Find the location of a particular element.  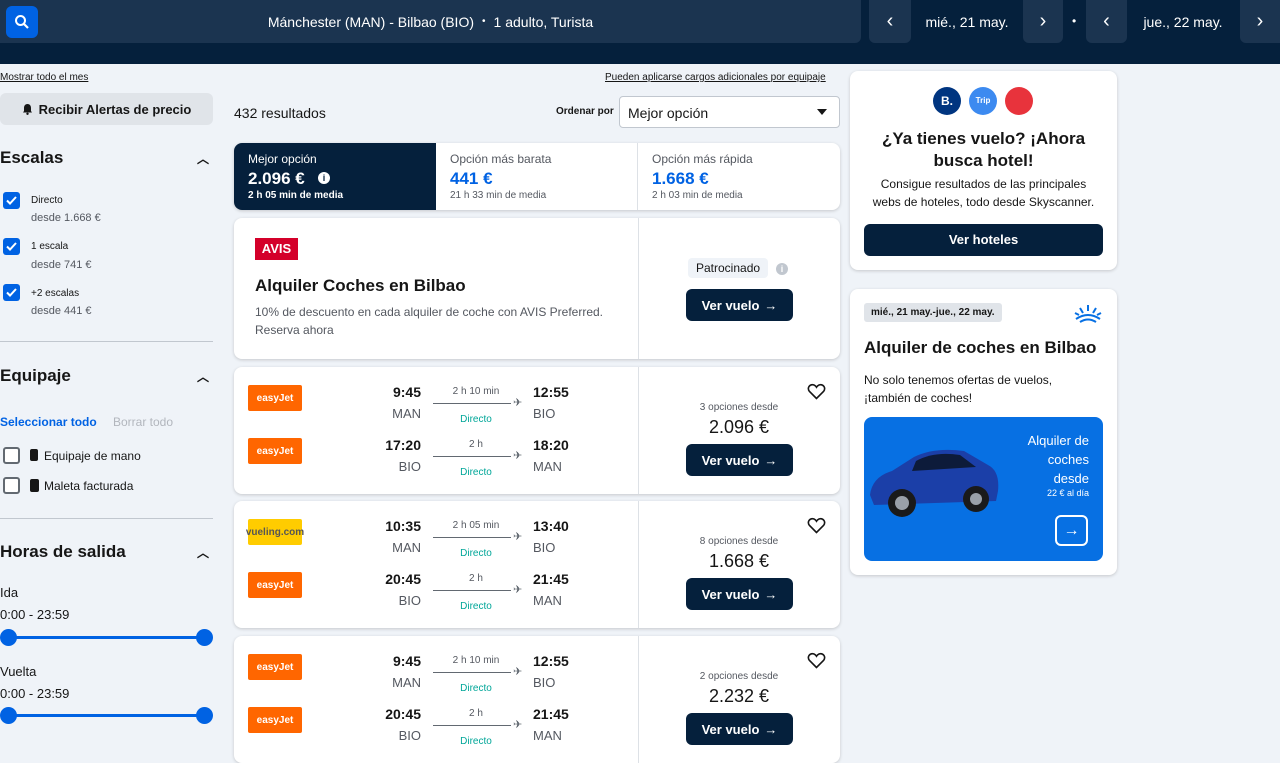

airline-logo: easyJet is located at coordinates (275, 585).